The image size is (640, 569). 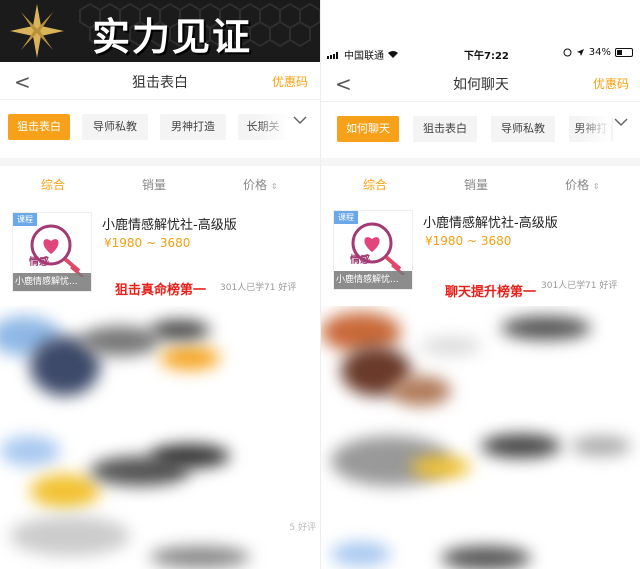 I want to click on lock-rotation-icon, so click(x=567, y=52).